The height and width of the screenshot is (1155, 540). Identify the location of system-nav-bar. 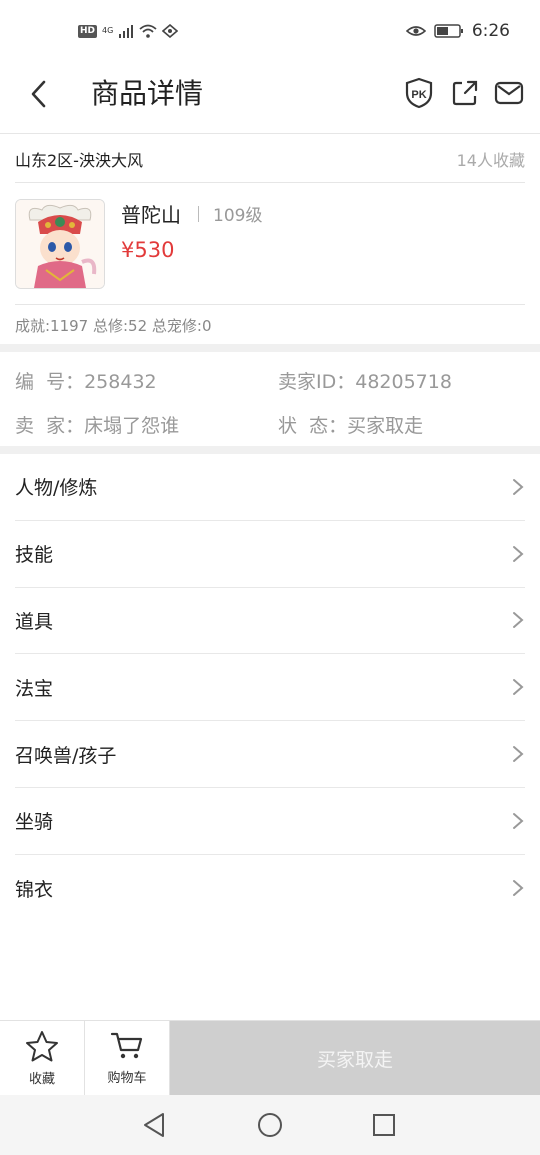
(270, 1125).